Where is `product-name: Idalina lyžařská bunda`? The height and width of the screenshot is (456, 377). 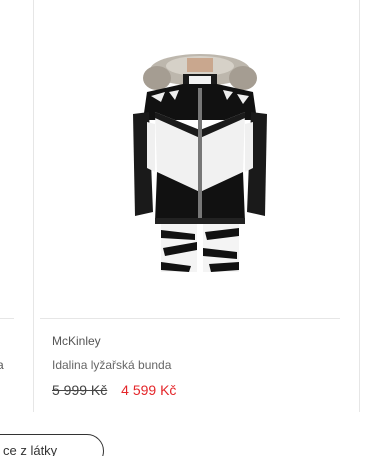 product-name: Idalina lyžařská bunda is located at coordinates (111, 365).